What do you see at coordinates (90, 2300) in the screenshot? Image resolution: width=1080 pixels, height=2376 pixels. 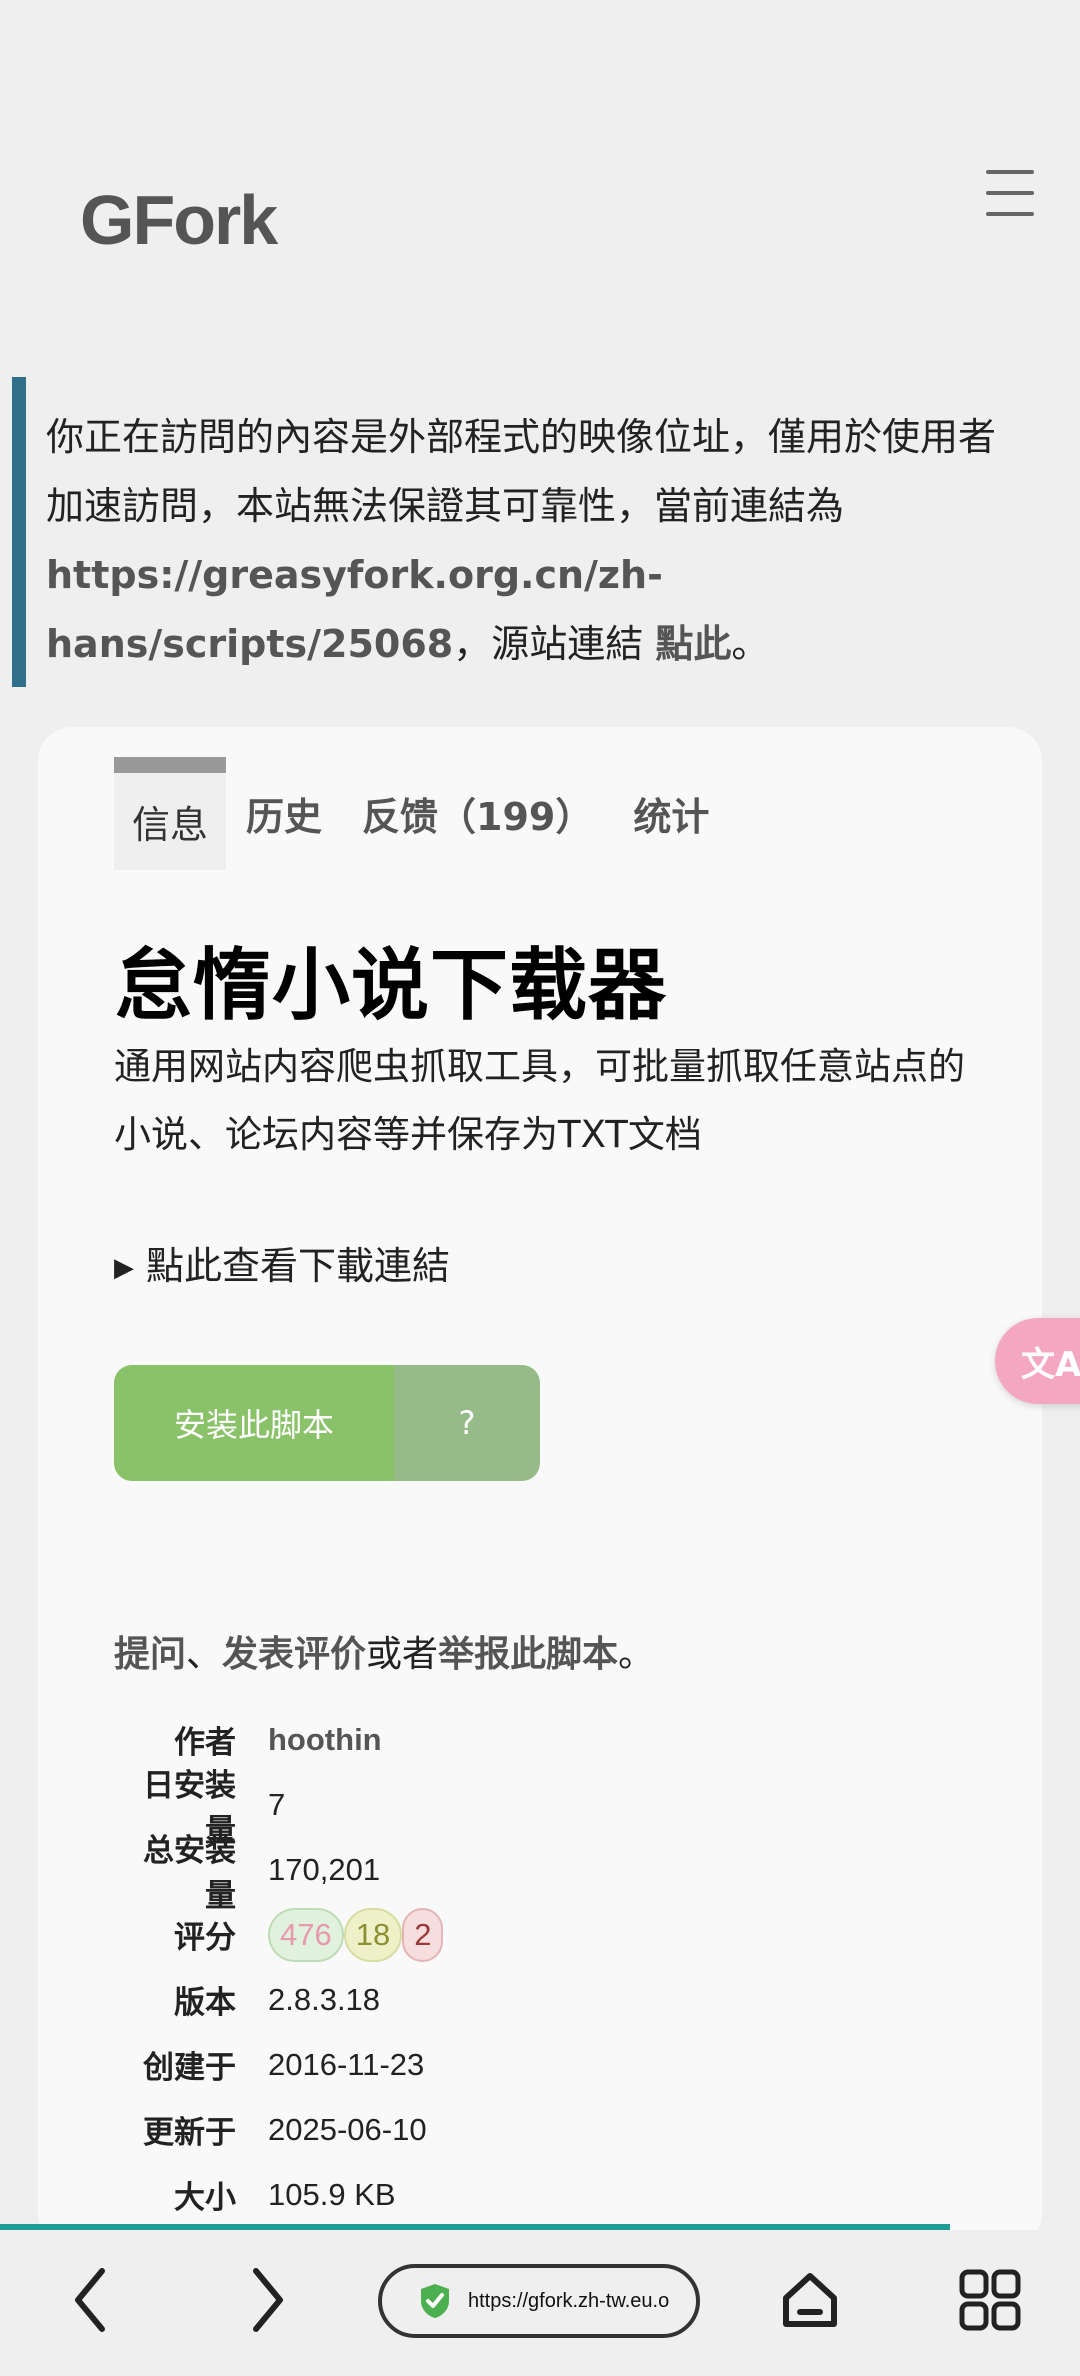 I see `back-arrow-icon` at bounding box center [90, 2300].